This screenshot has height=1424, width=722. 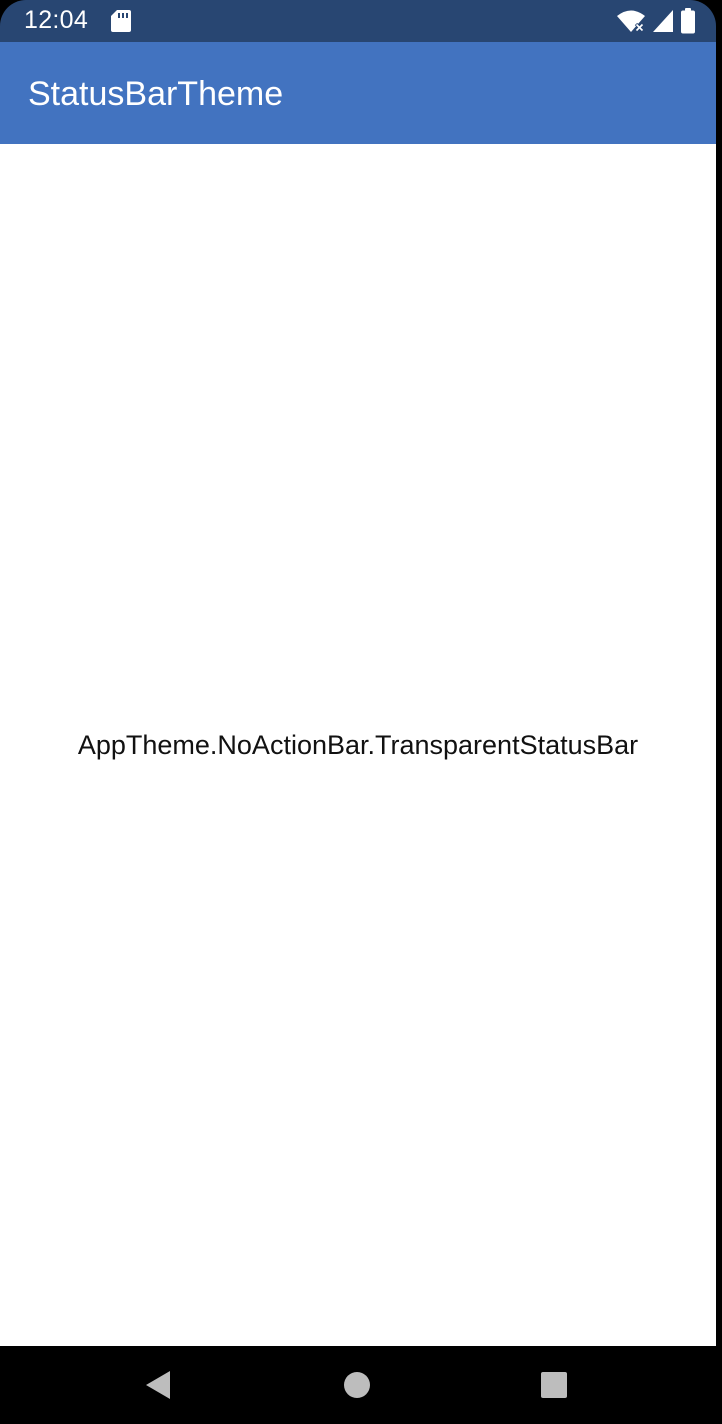 I want to click on status-clock: 12:04, so click(x=56, y=20).